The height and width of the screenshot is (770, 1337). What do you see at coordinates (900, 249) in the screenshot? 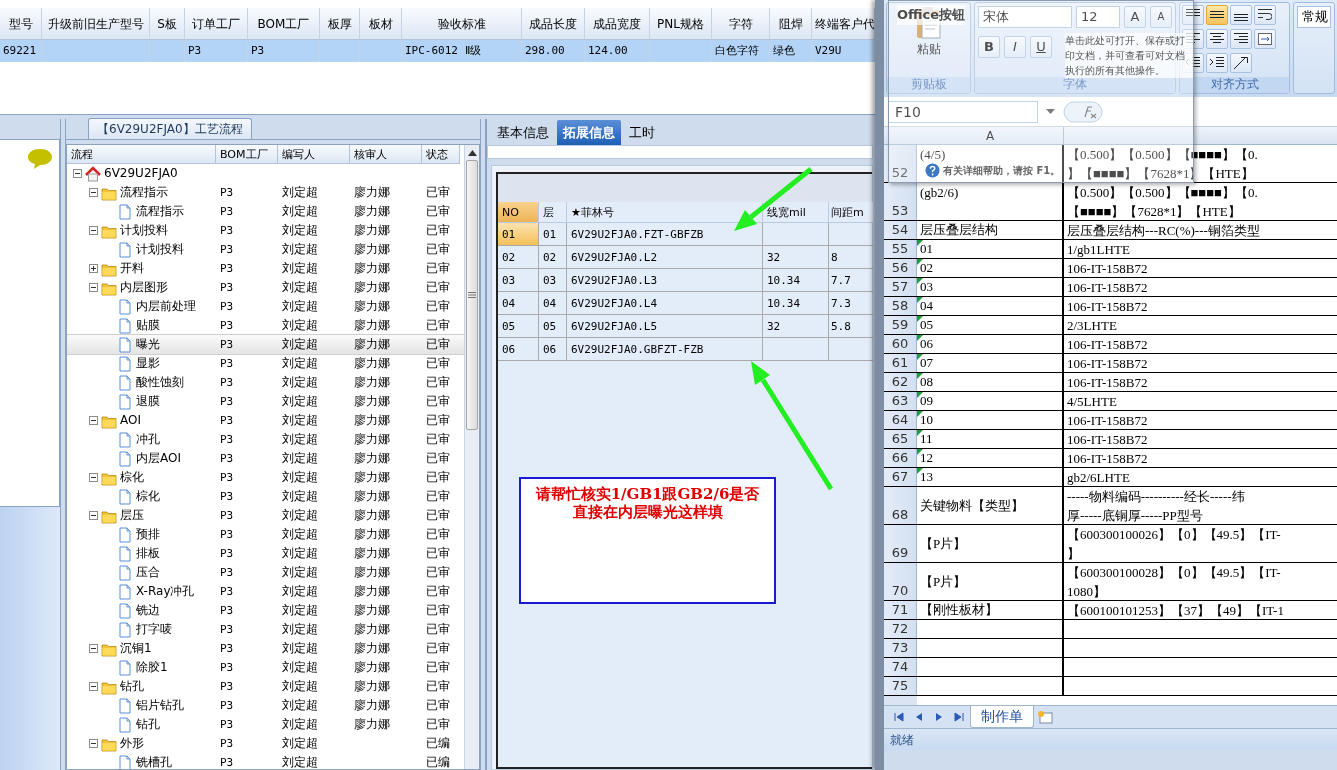
I see `row-number: 55` at bounding box center [900, 249].